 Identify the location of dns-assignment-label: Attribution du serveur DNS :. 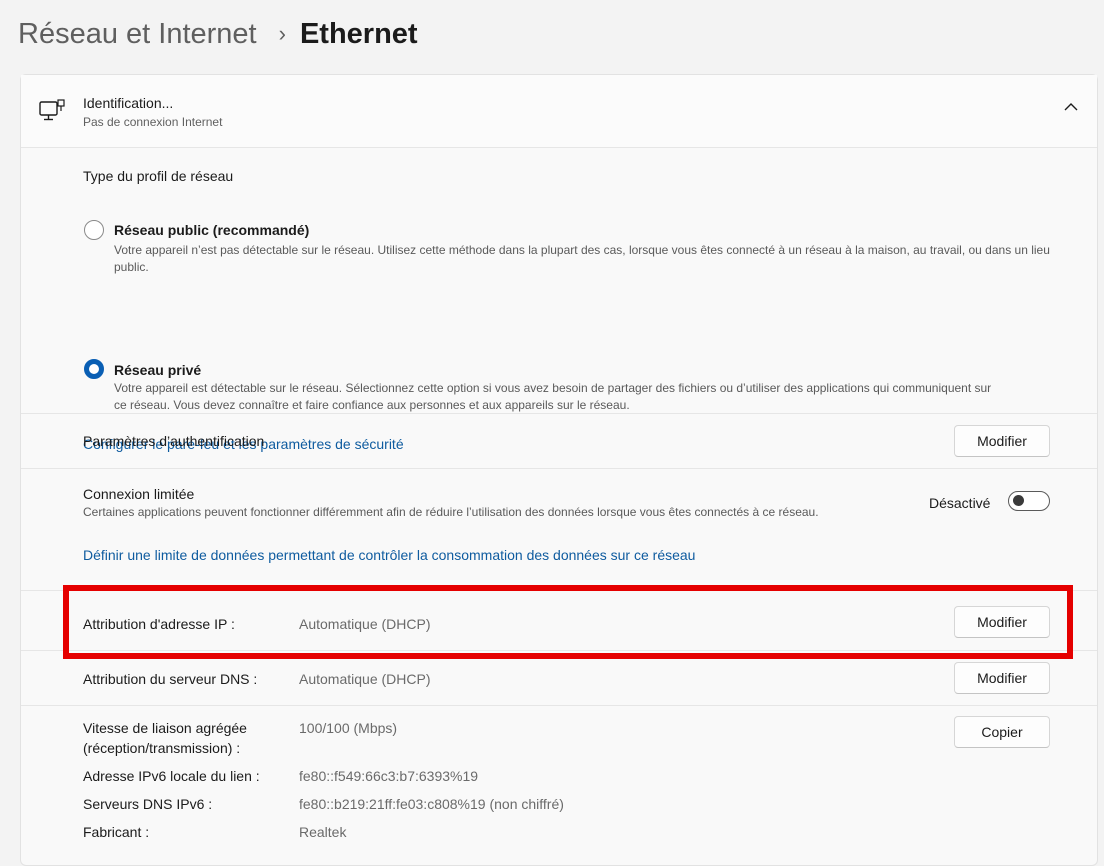
(170, 679).